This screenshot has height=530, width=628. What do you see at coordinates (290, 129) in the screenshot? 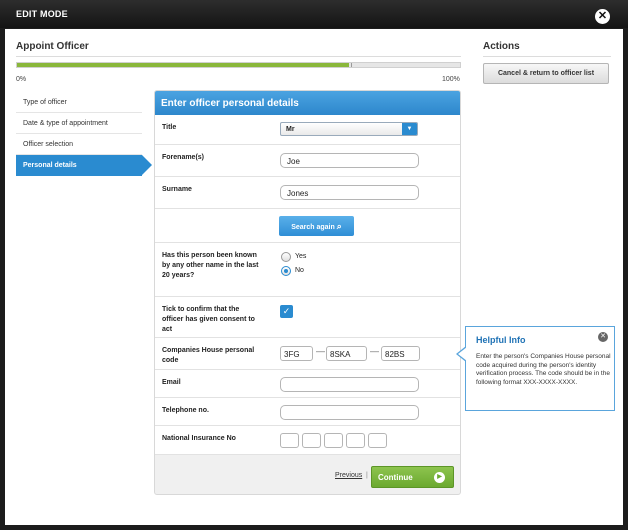
I see `title-select-value: Mr` at bounding box center [290, 129].